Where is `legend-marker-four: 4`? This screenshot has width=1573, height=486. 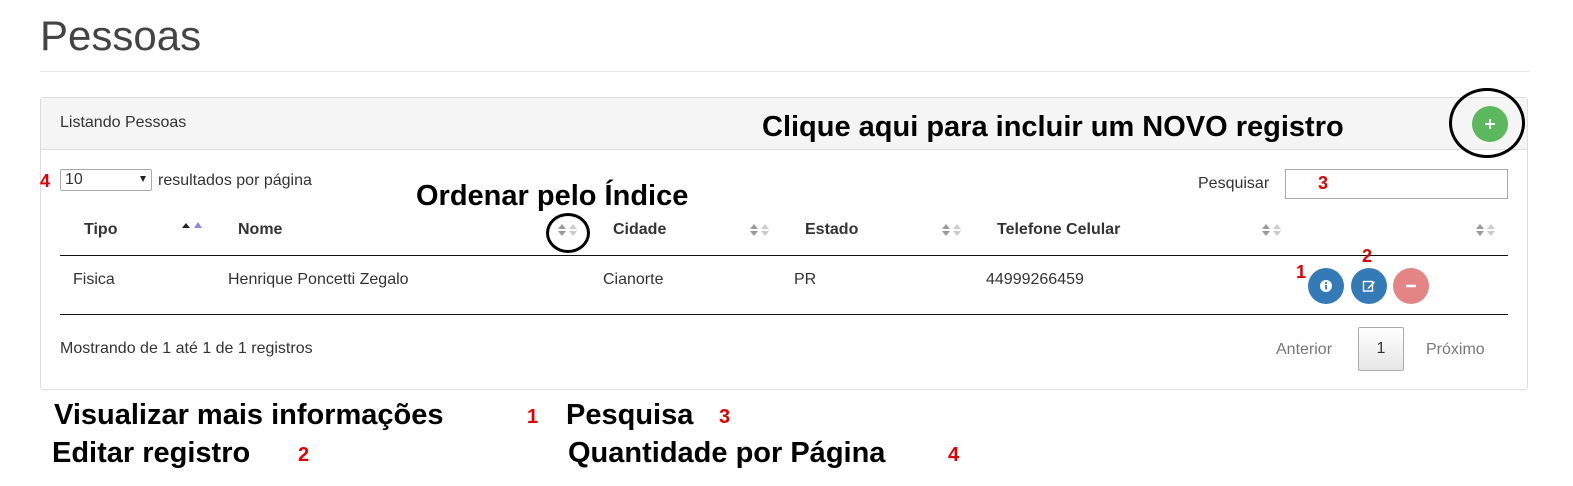
legend-marker-four: 4 is located at coordinates (954, 455).